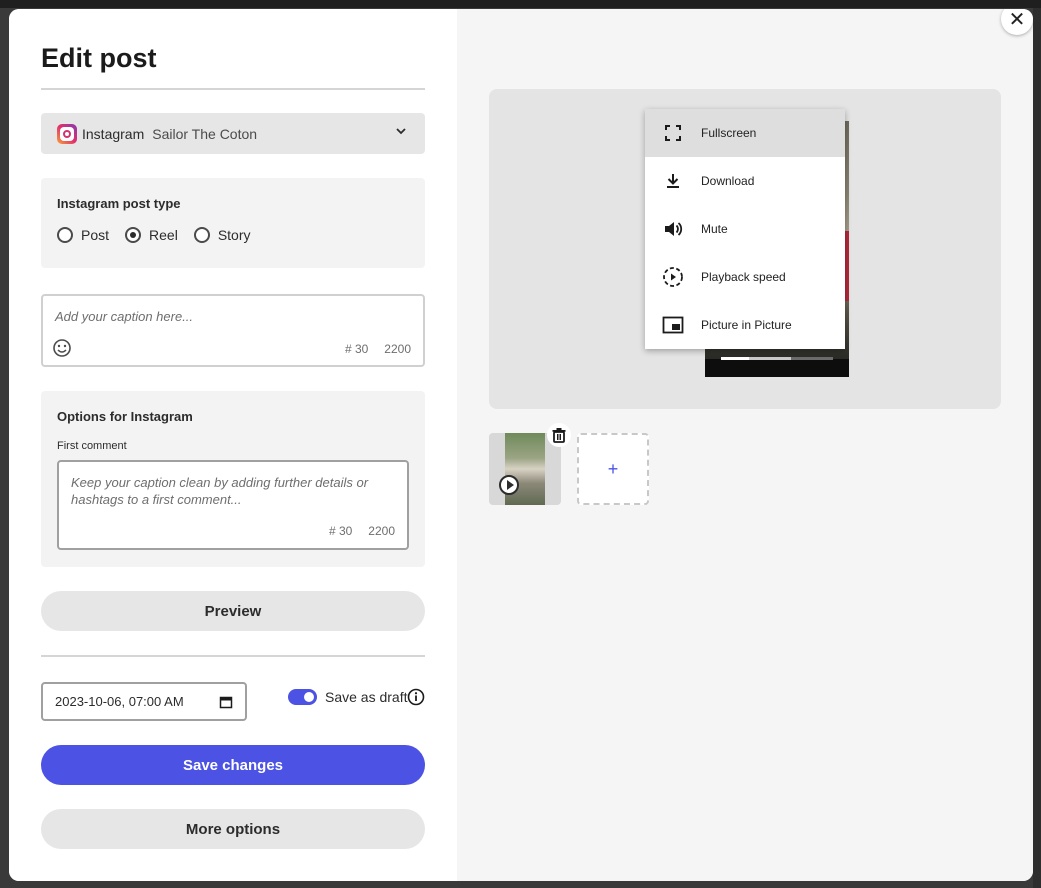  I want to click on radio-label: Reel, so click(163, 235).